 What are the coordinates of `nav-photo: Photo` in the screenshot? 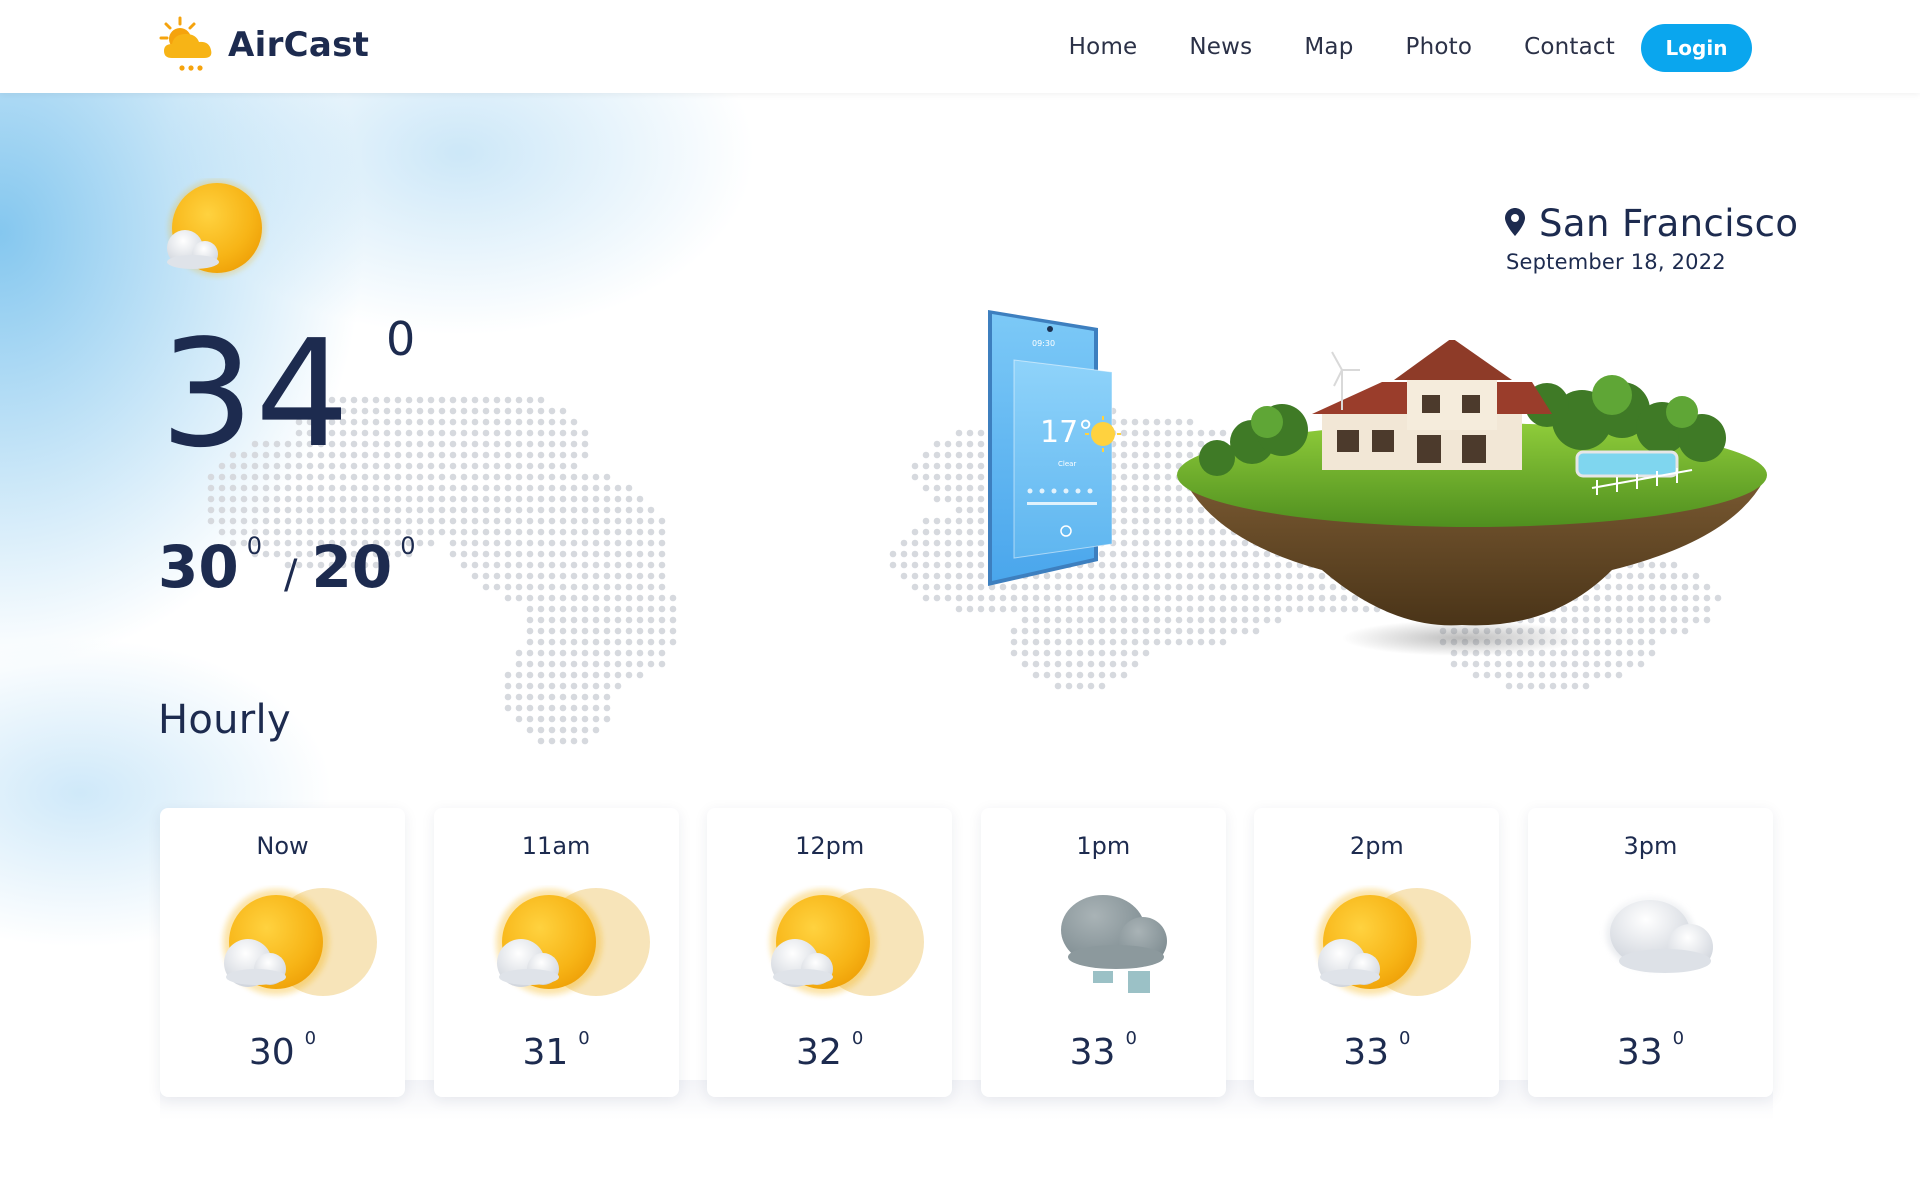 It's located at (1439, 47).